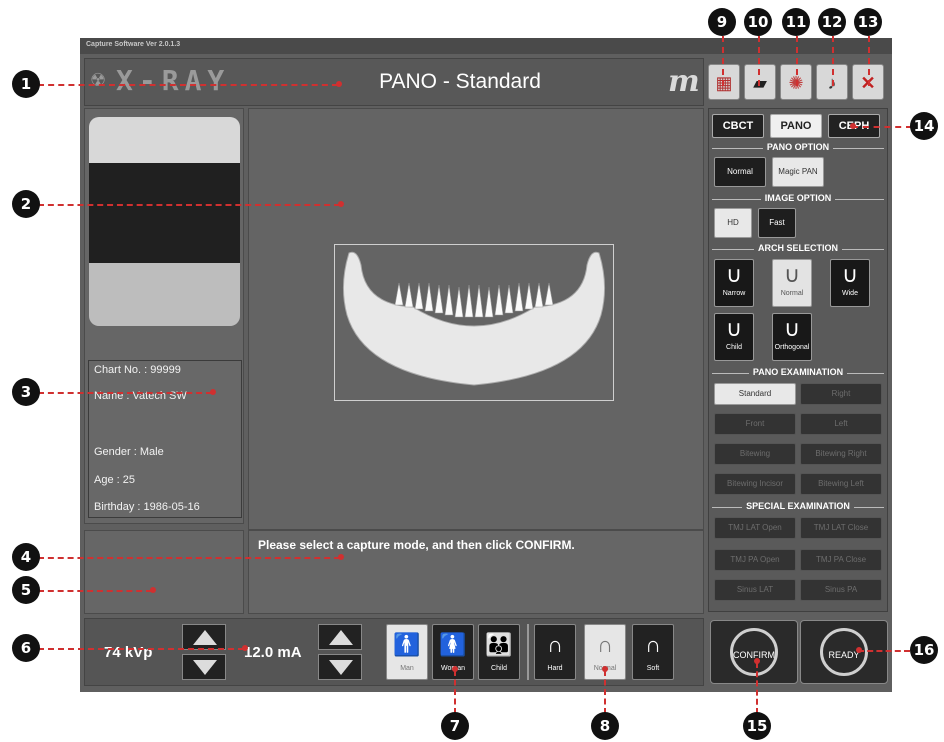 The height and width of the screenshot is (742, 944). I want to click on callout-11: 11, so click(796, 22).